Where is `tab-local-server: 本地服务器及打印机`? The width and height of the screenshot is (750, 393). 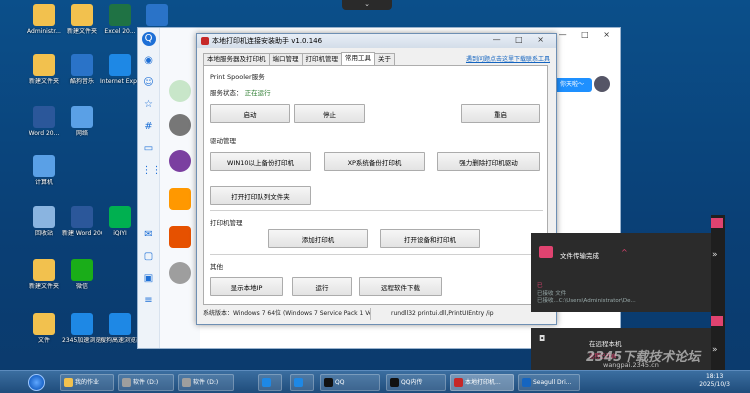 tab-local-server: 本地服务器及打印机 is located at coordinates (236, 59).